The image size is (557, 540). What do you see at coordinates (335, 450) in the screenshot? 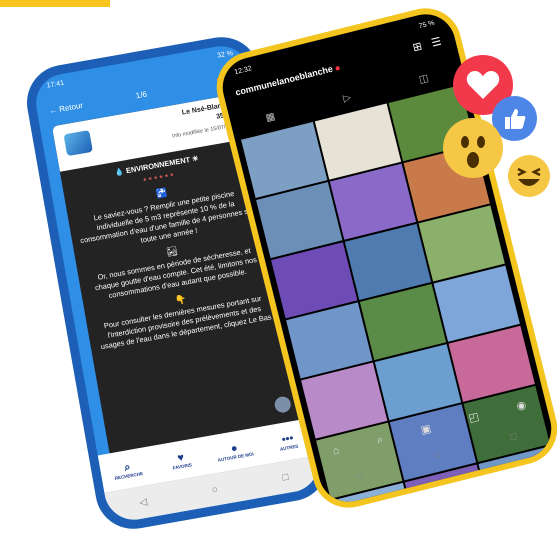
I see `home-icon: ⌂` at bounding box center [335, 450].